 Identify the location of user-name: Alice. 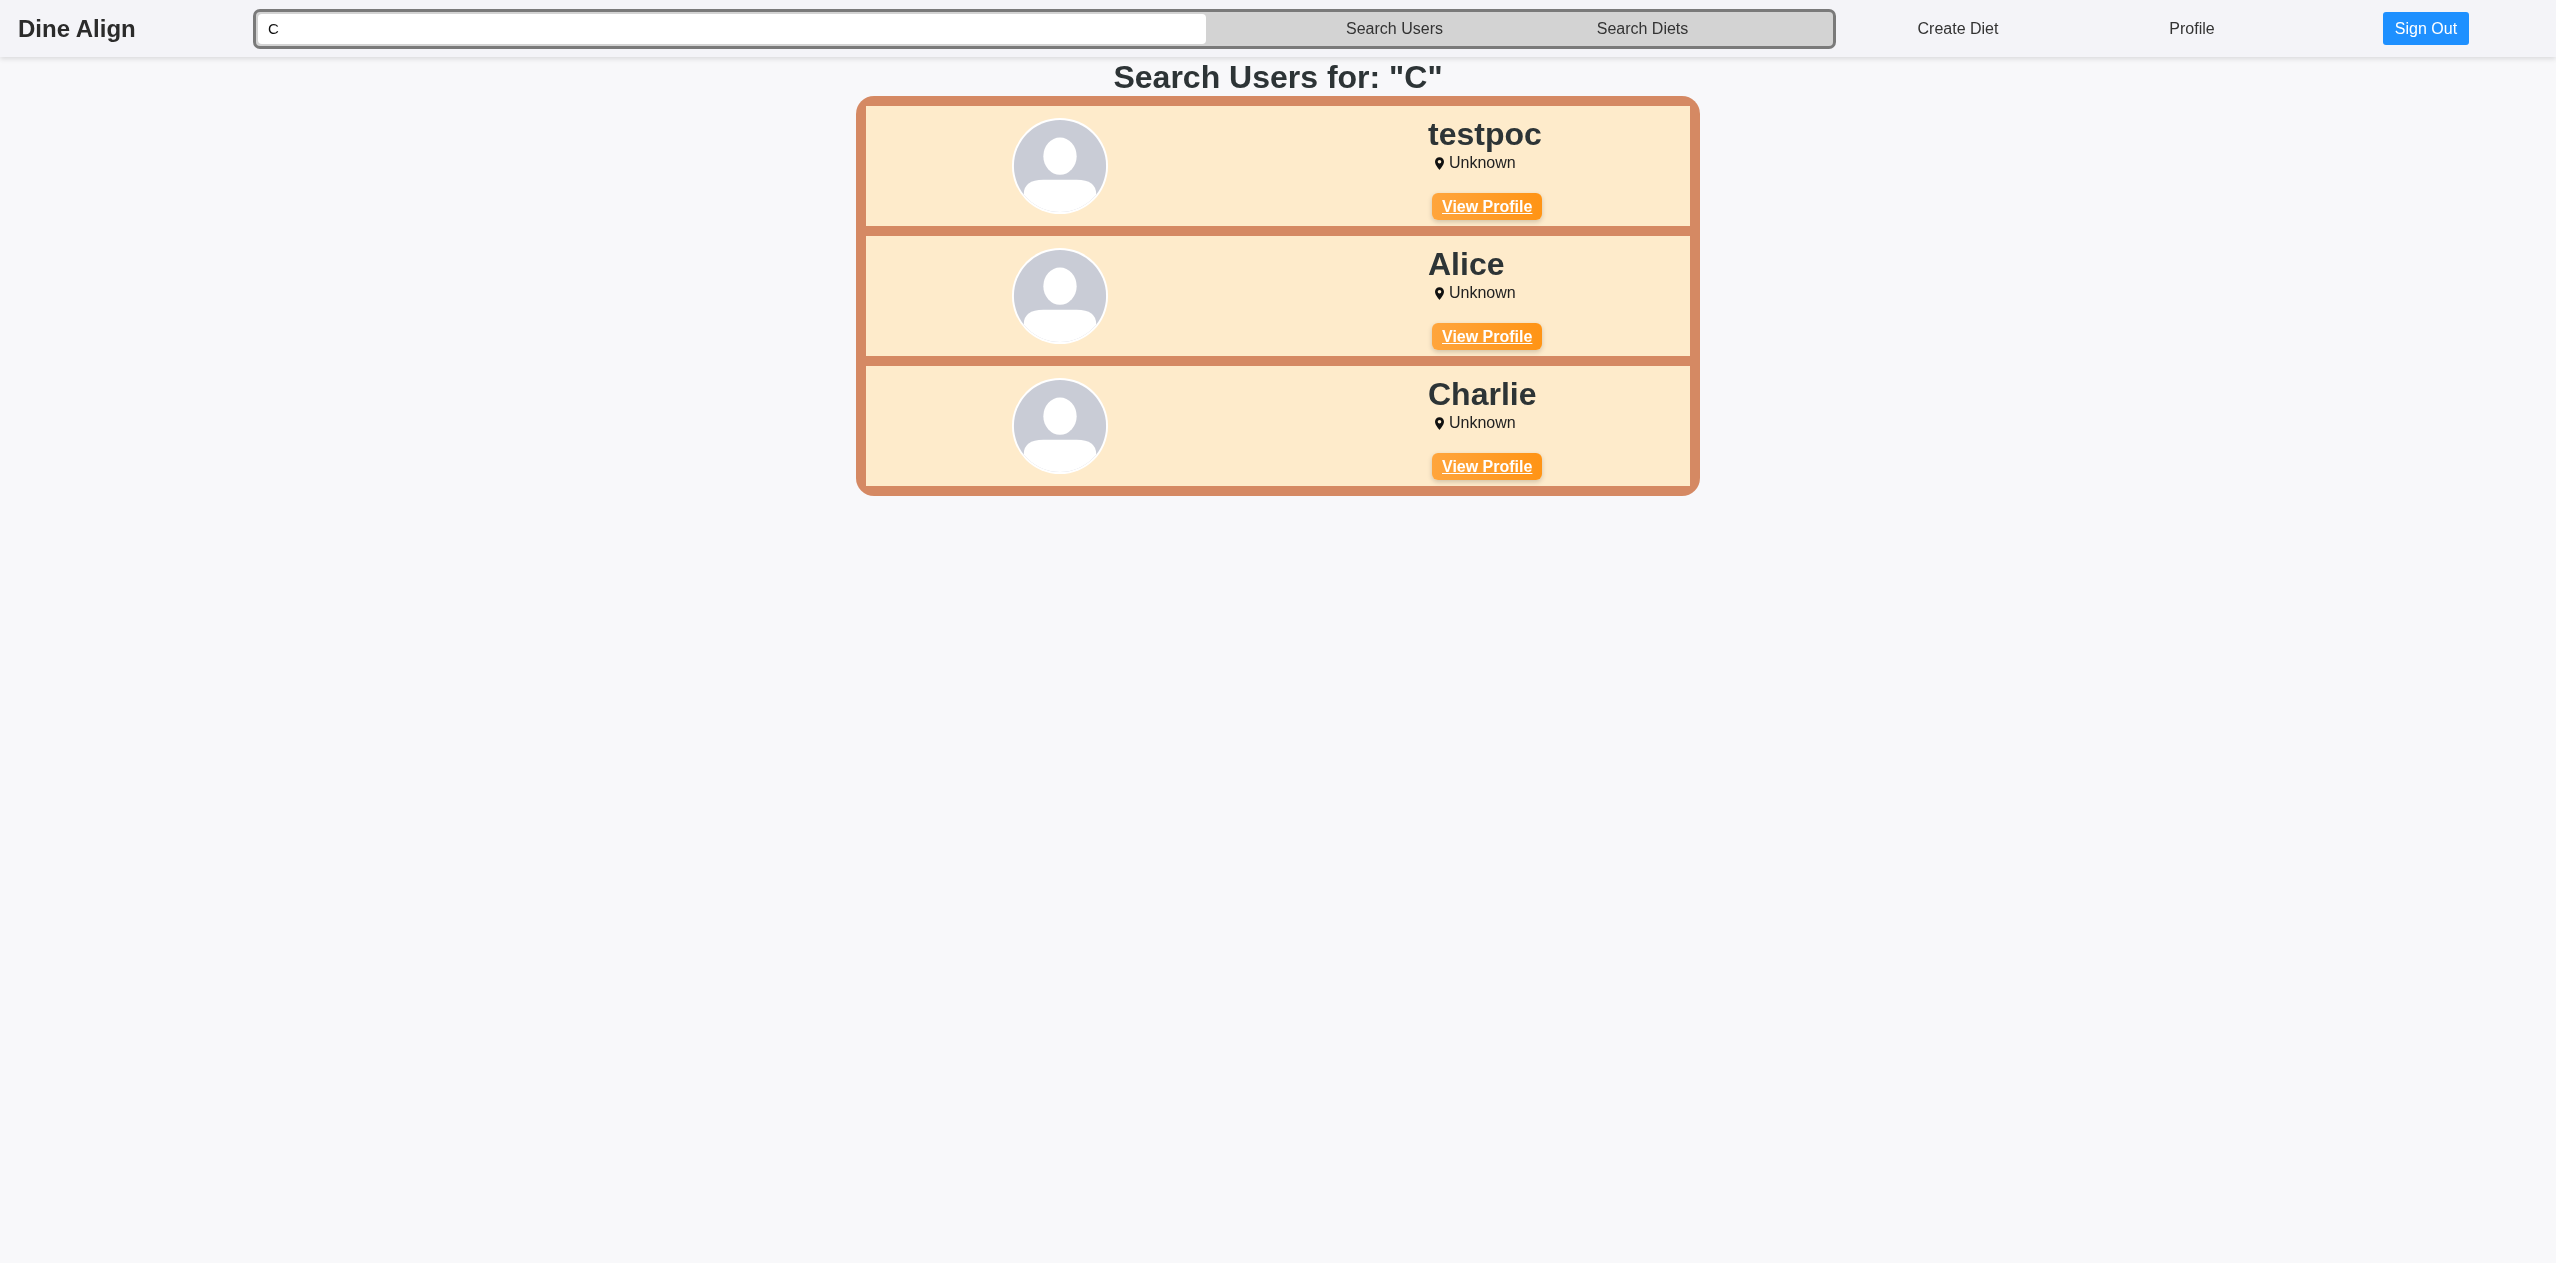
(1466, 264).